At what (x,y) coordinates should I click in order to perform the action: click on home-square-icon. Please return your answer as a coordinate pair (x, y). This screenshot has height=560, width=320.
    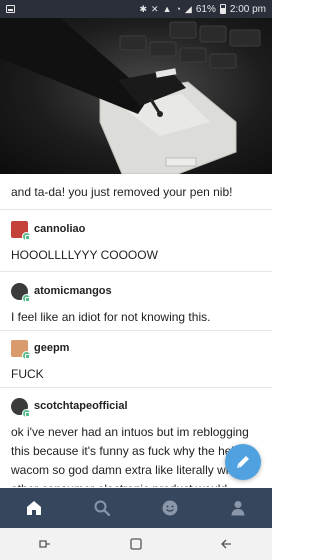
    Looking at the image, I should click on (136, 544).